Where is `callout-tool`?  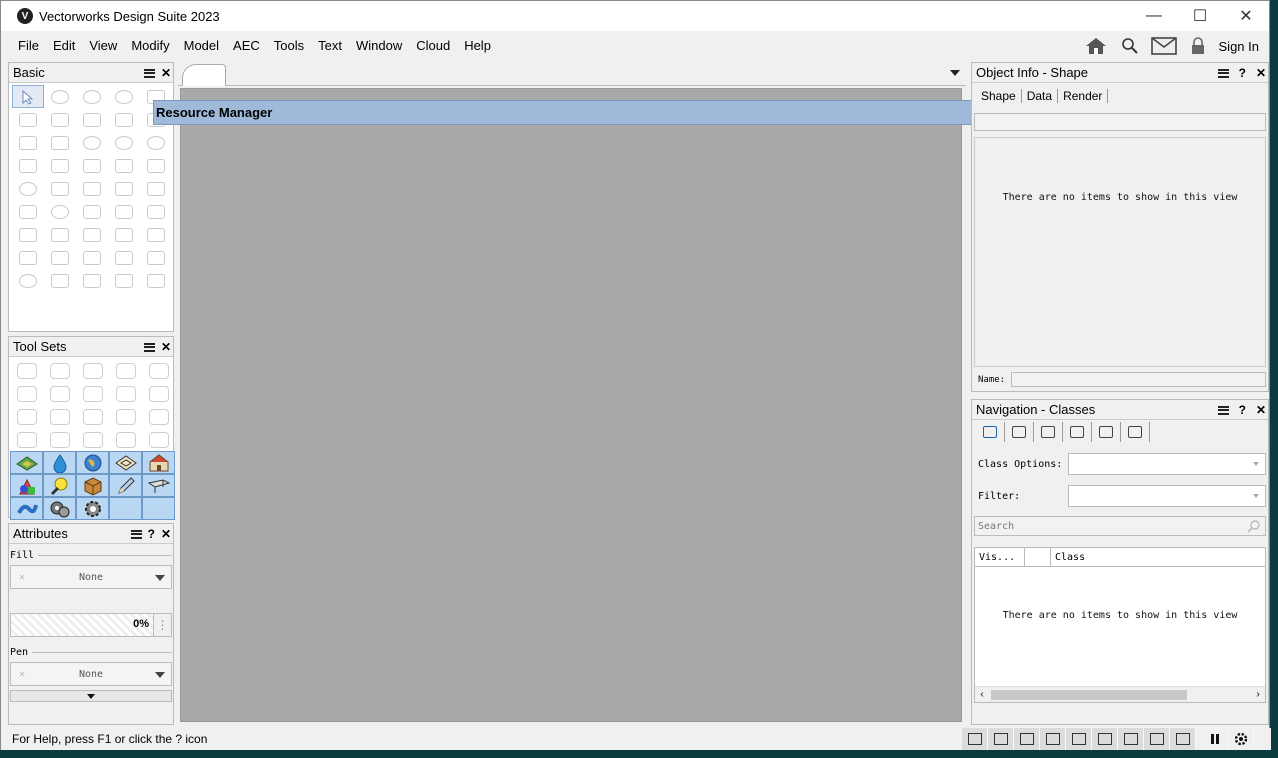 callout-tool is located at coordinates (28, 119).